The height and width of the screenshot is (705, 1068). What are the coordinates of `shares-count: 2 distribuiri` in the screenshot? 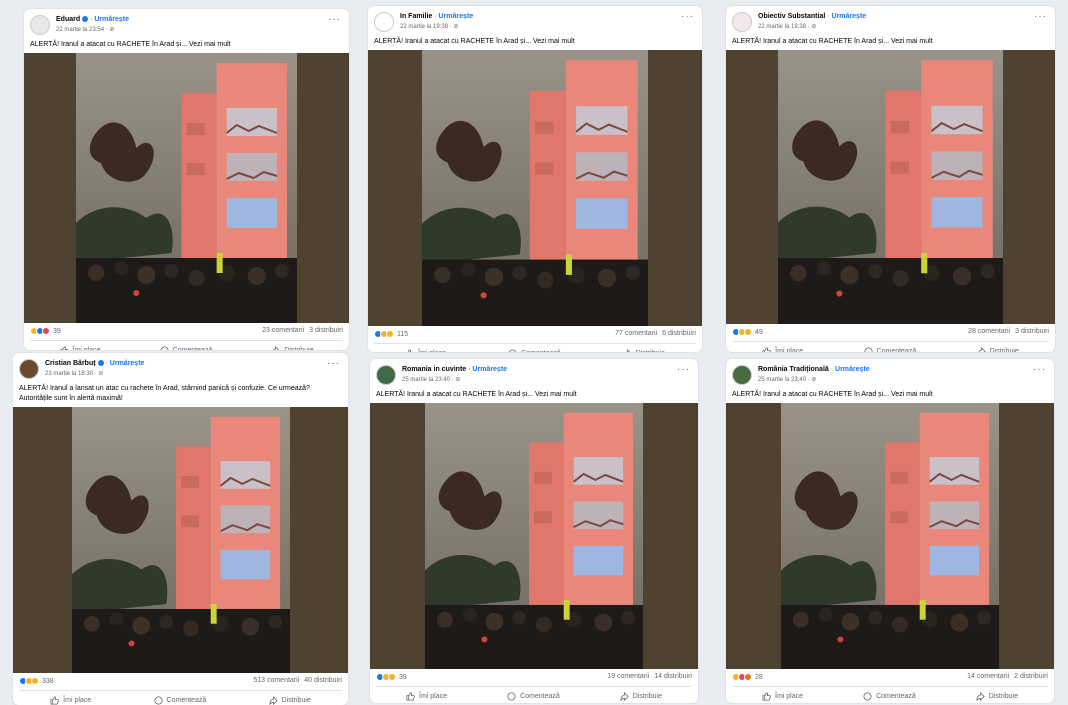 It's located at (1031, 676).